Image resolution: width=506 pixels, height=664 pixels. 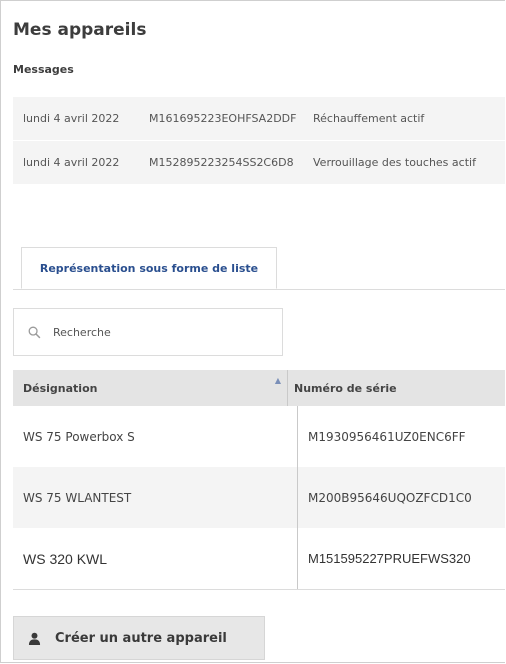 I want to click on search-box, so click(x=148, y=332).